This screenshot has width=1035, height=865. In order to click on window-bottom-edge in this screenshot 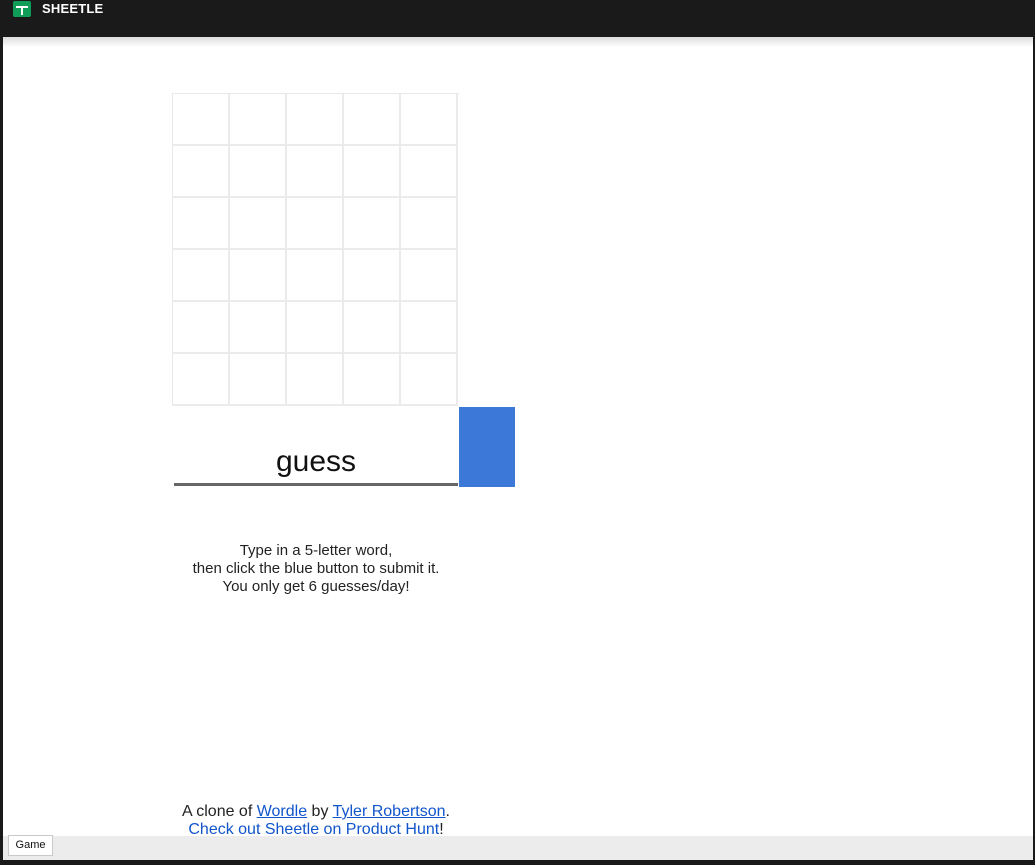, I will do `click(517, 862)`.